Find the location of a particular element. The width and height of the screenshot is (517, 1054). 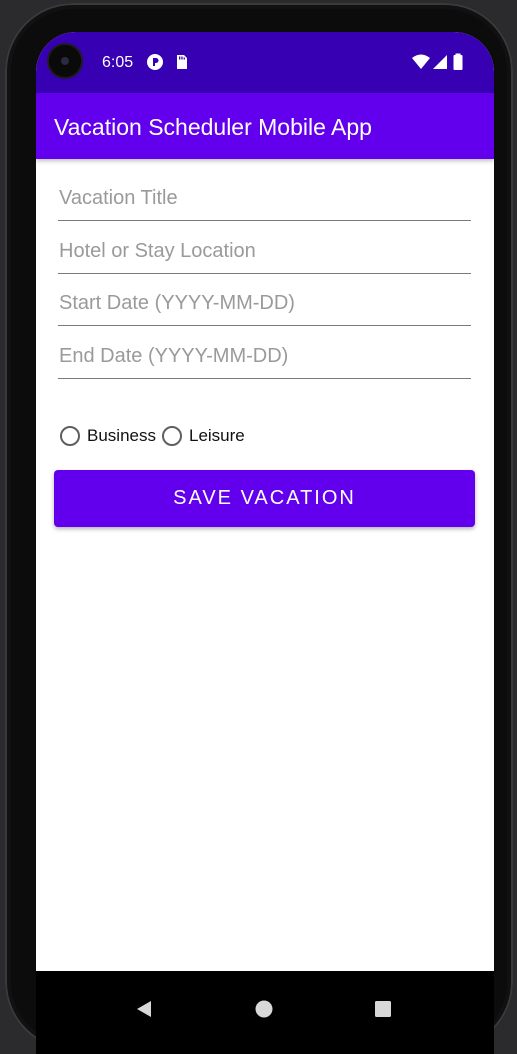

signal-icon is located at coordinates (441, 62).